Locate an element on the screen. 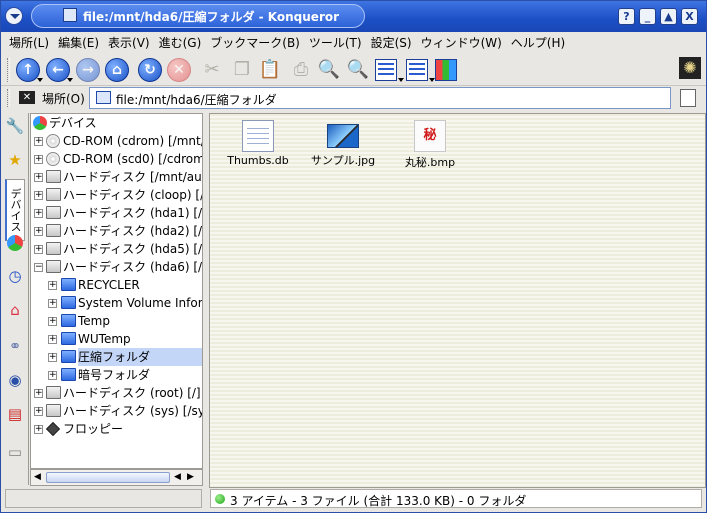 The image size is (707, 513). stop-icon: ✕ is located at coordinates (179, 70).